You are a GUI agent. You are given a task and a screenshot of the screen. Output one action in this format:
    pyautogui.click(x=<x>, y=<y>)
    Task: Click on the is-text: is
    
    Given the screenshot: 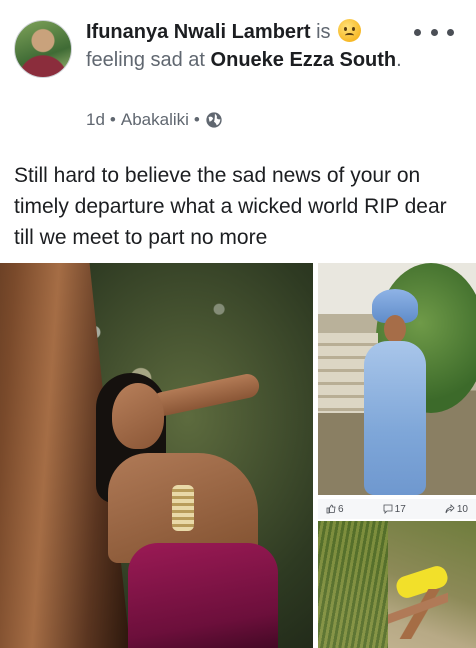 What is the action you would take?
    pyautogui.click(x=323, y=32)
    